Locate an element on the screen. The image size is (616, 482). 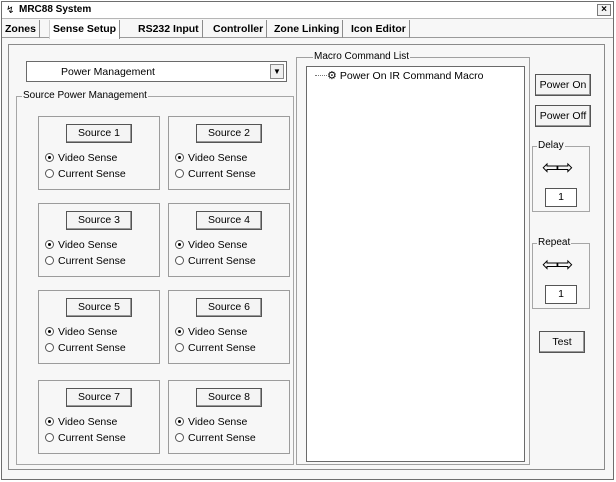
source-1-current-radio: Current Sense is located at coordinates (85, 174).